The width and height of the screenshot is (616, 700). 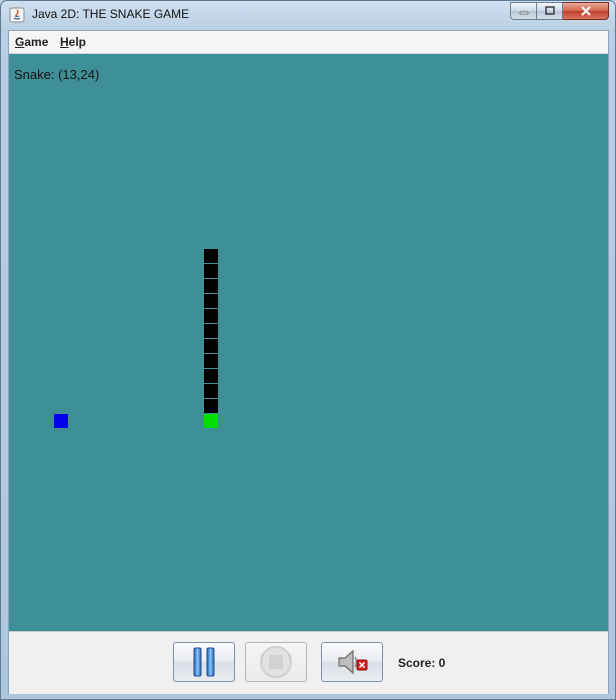 I want to click on window-controls, so click(x=559, y=11).